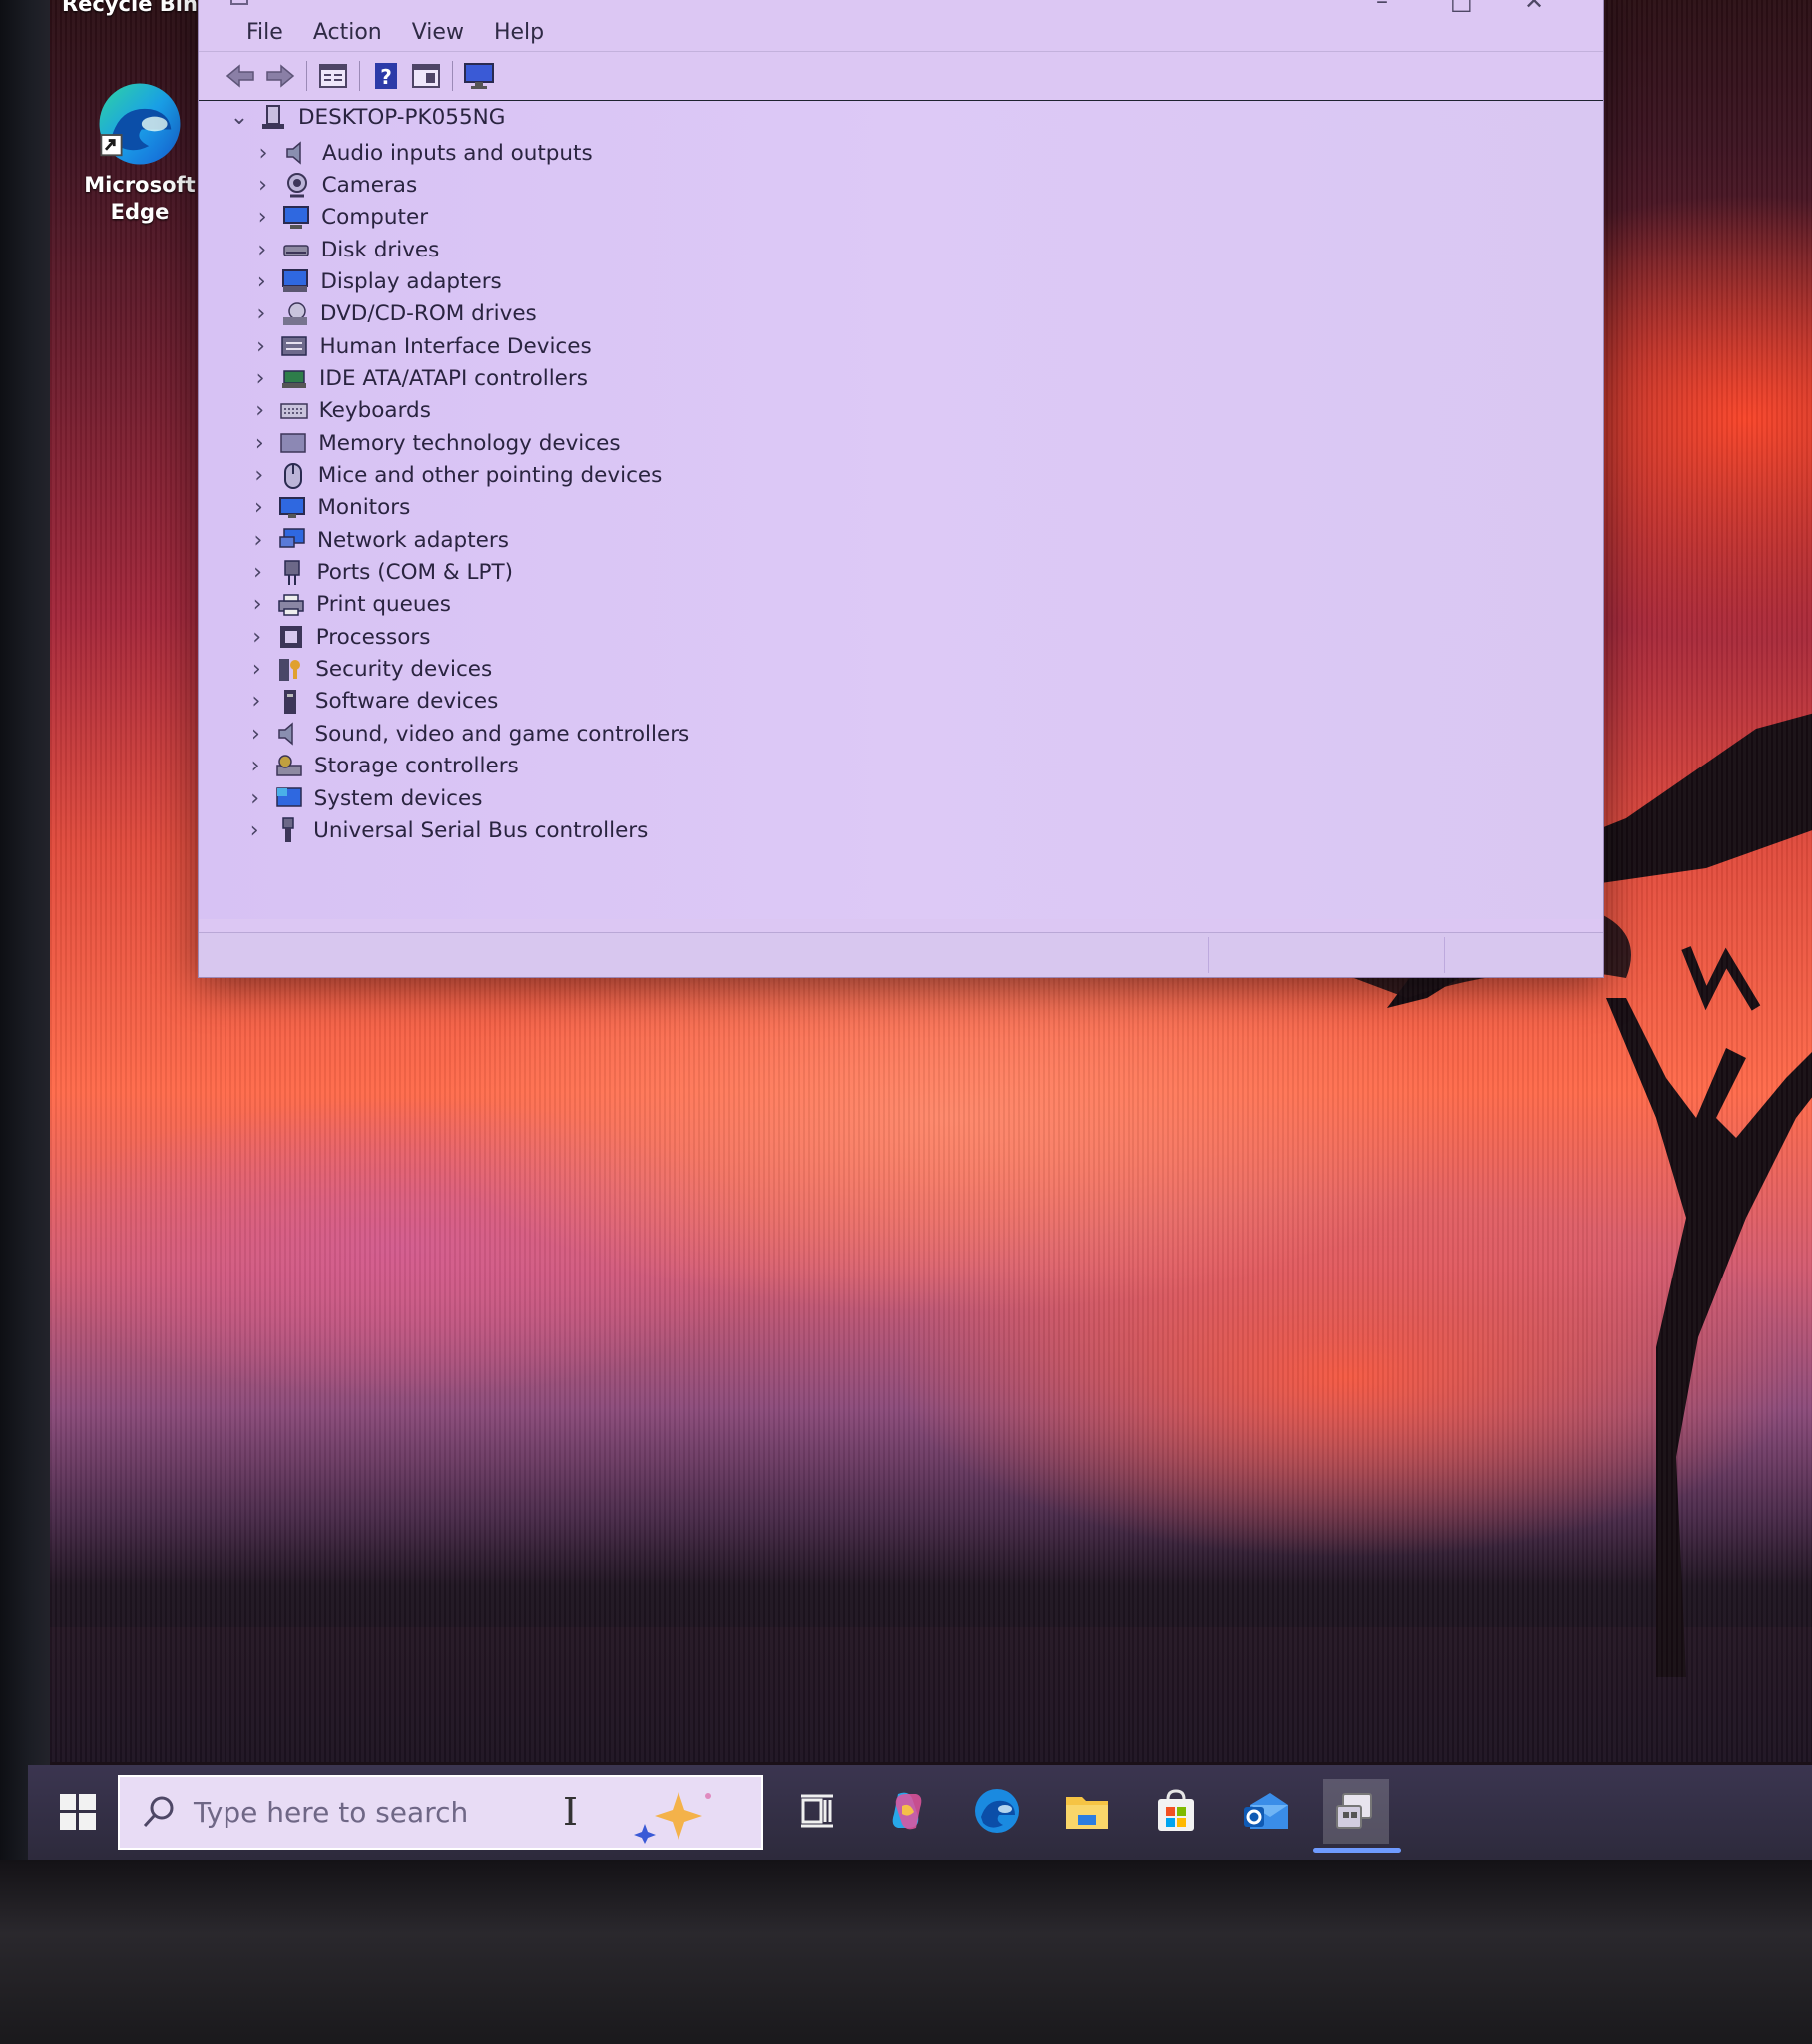 The width and height of the screenshot is (1812, 2044). What do you see at coordinates (1087, 1811) in the screenshot?
I see `file-explorer-button` at bounding box center [1087, 1811].